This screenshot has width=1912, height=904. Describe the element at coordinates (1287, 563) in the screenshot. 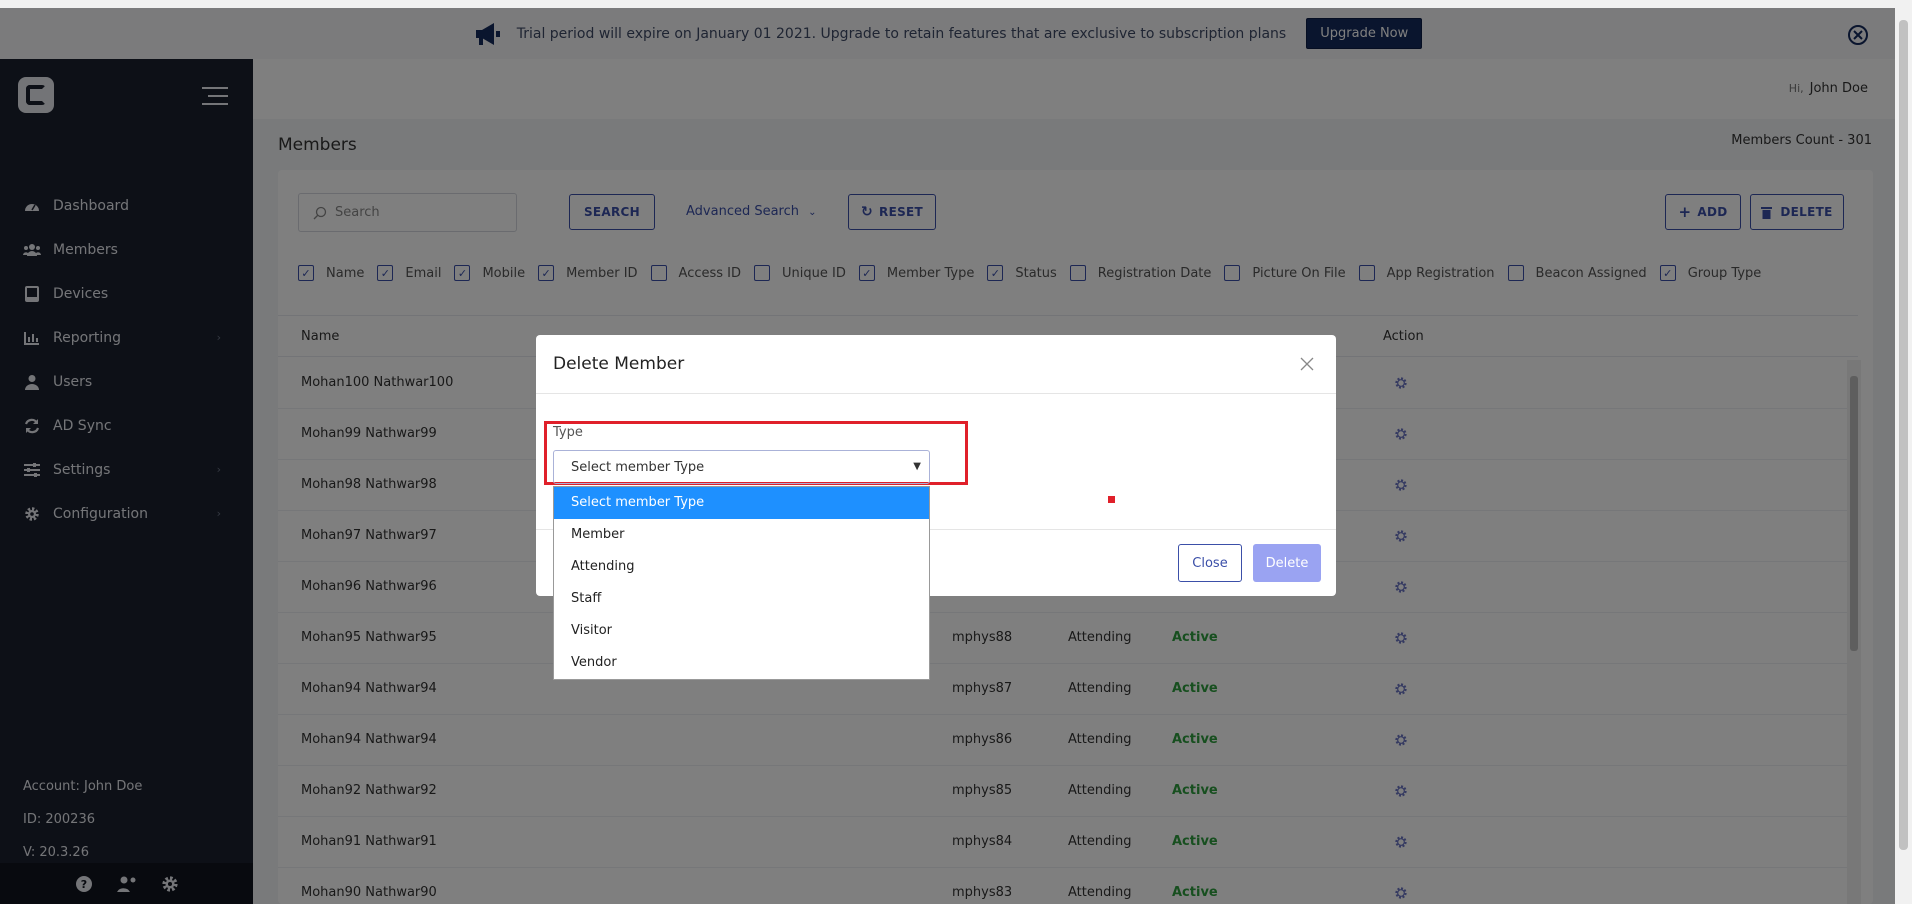

I see `confirm-delete-button: Delete` at that location.